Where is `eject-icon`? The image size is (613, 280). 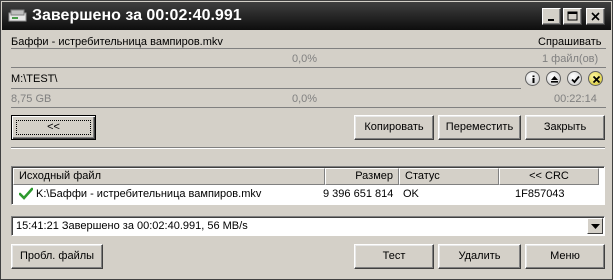
eject-icon is located at coordinates (553, 78).